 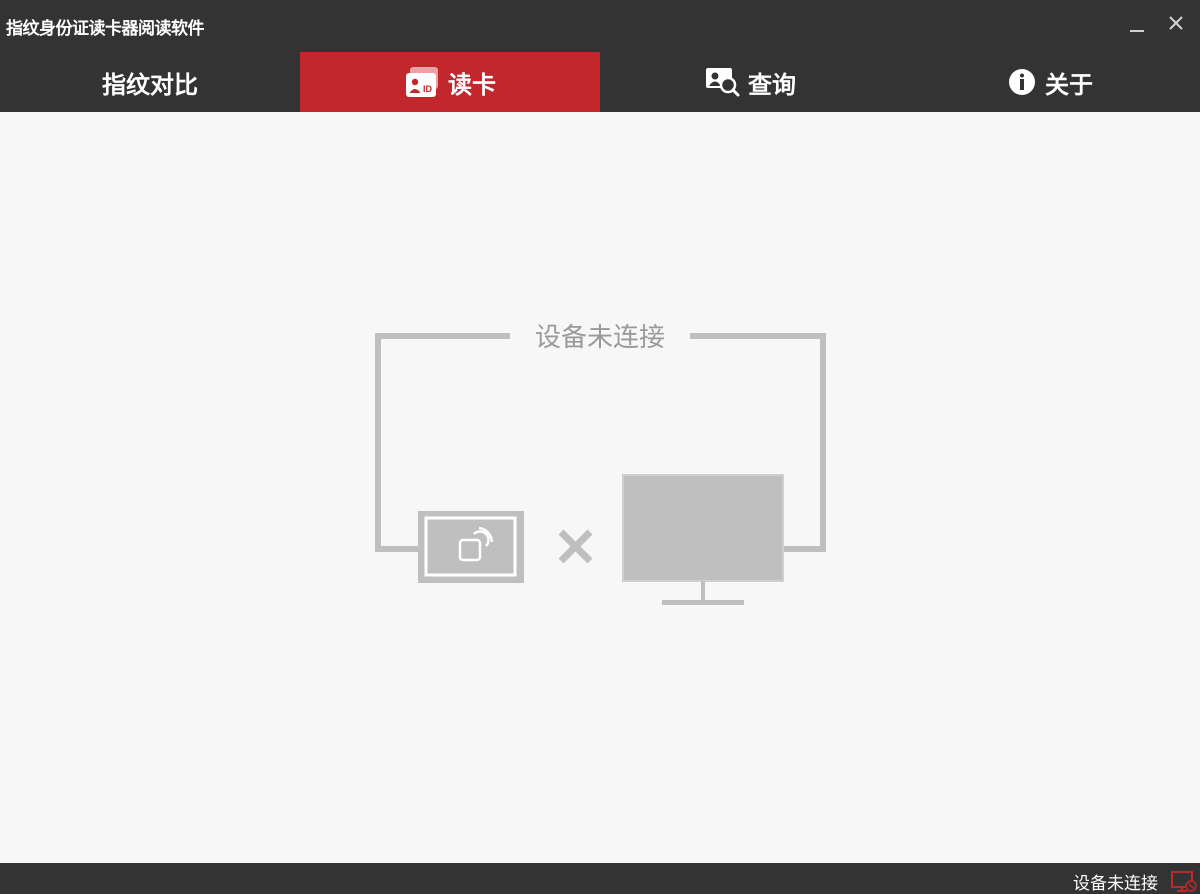 What do you see at coordinates (471, 547) in the screenshot?
I see `card-reader-icon` at bounding box center [471, 547].